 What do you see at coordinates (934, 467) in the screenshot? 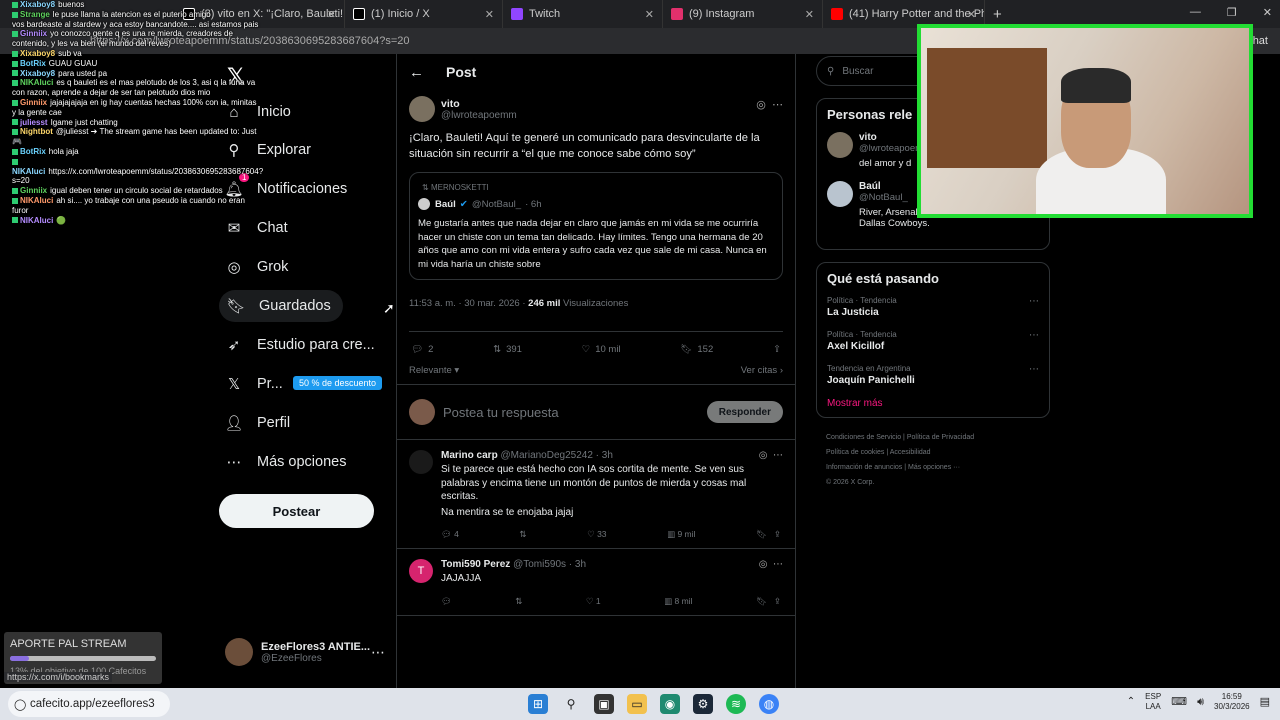
I see `footer-link: Más opciones ···` at bounding box center [934, 467].